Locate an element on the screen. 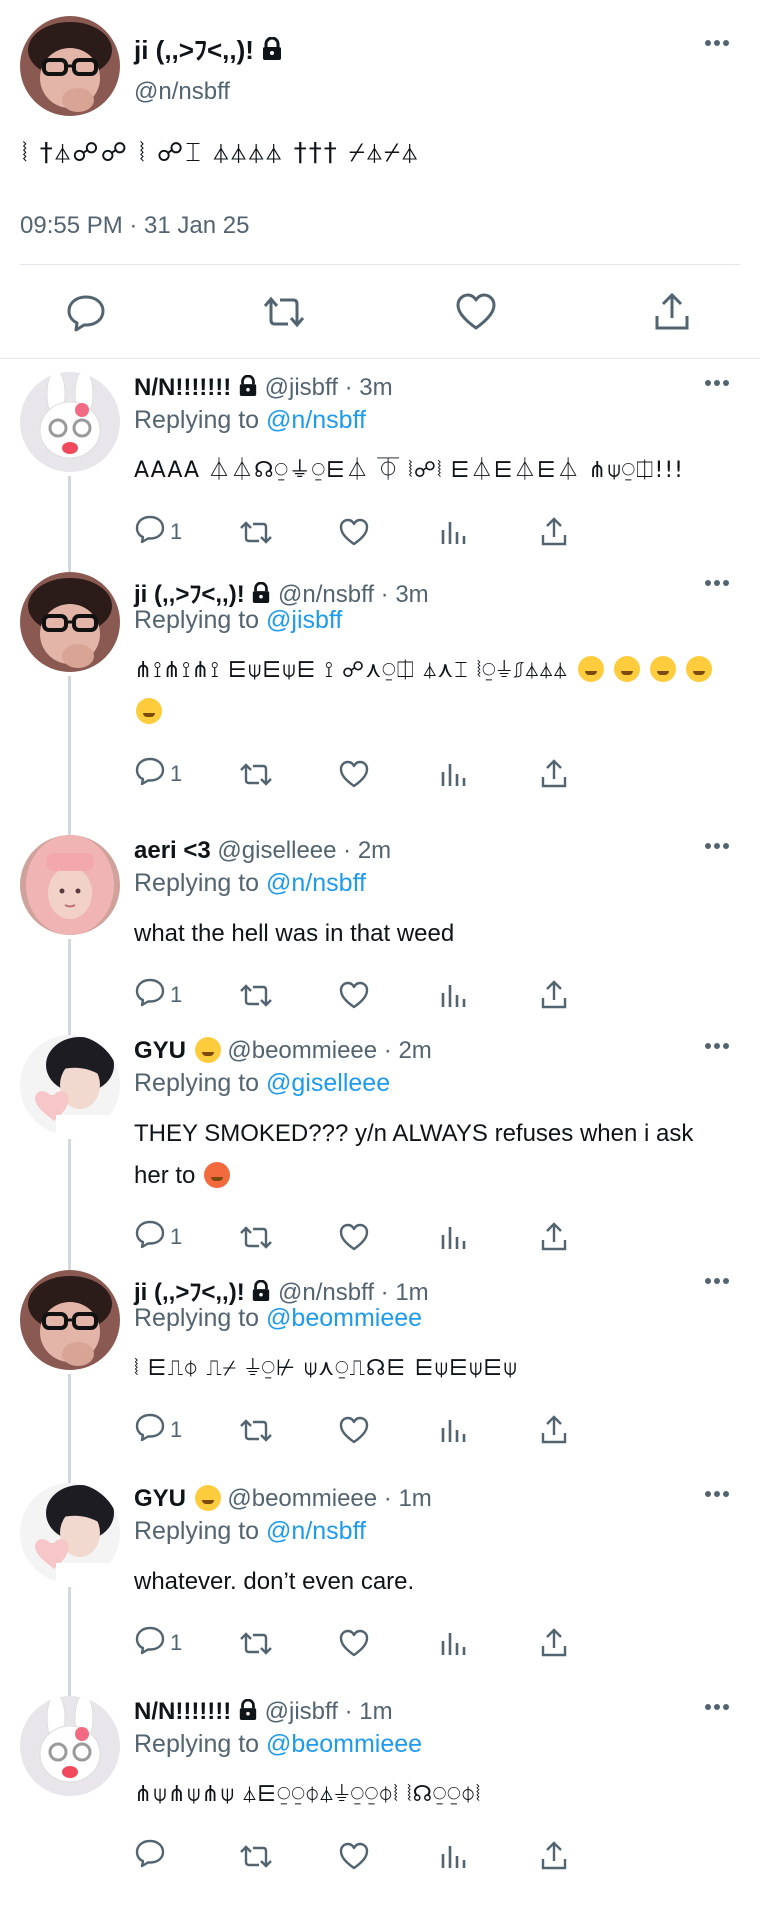  replying-to: Replying to @giselleee is located at coordinates (262, 1083).